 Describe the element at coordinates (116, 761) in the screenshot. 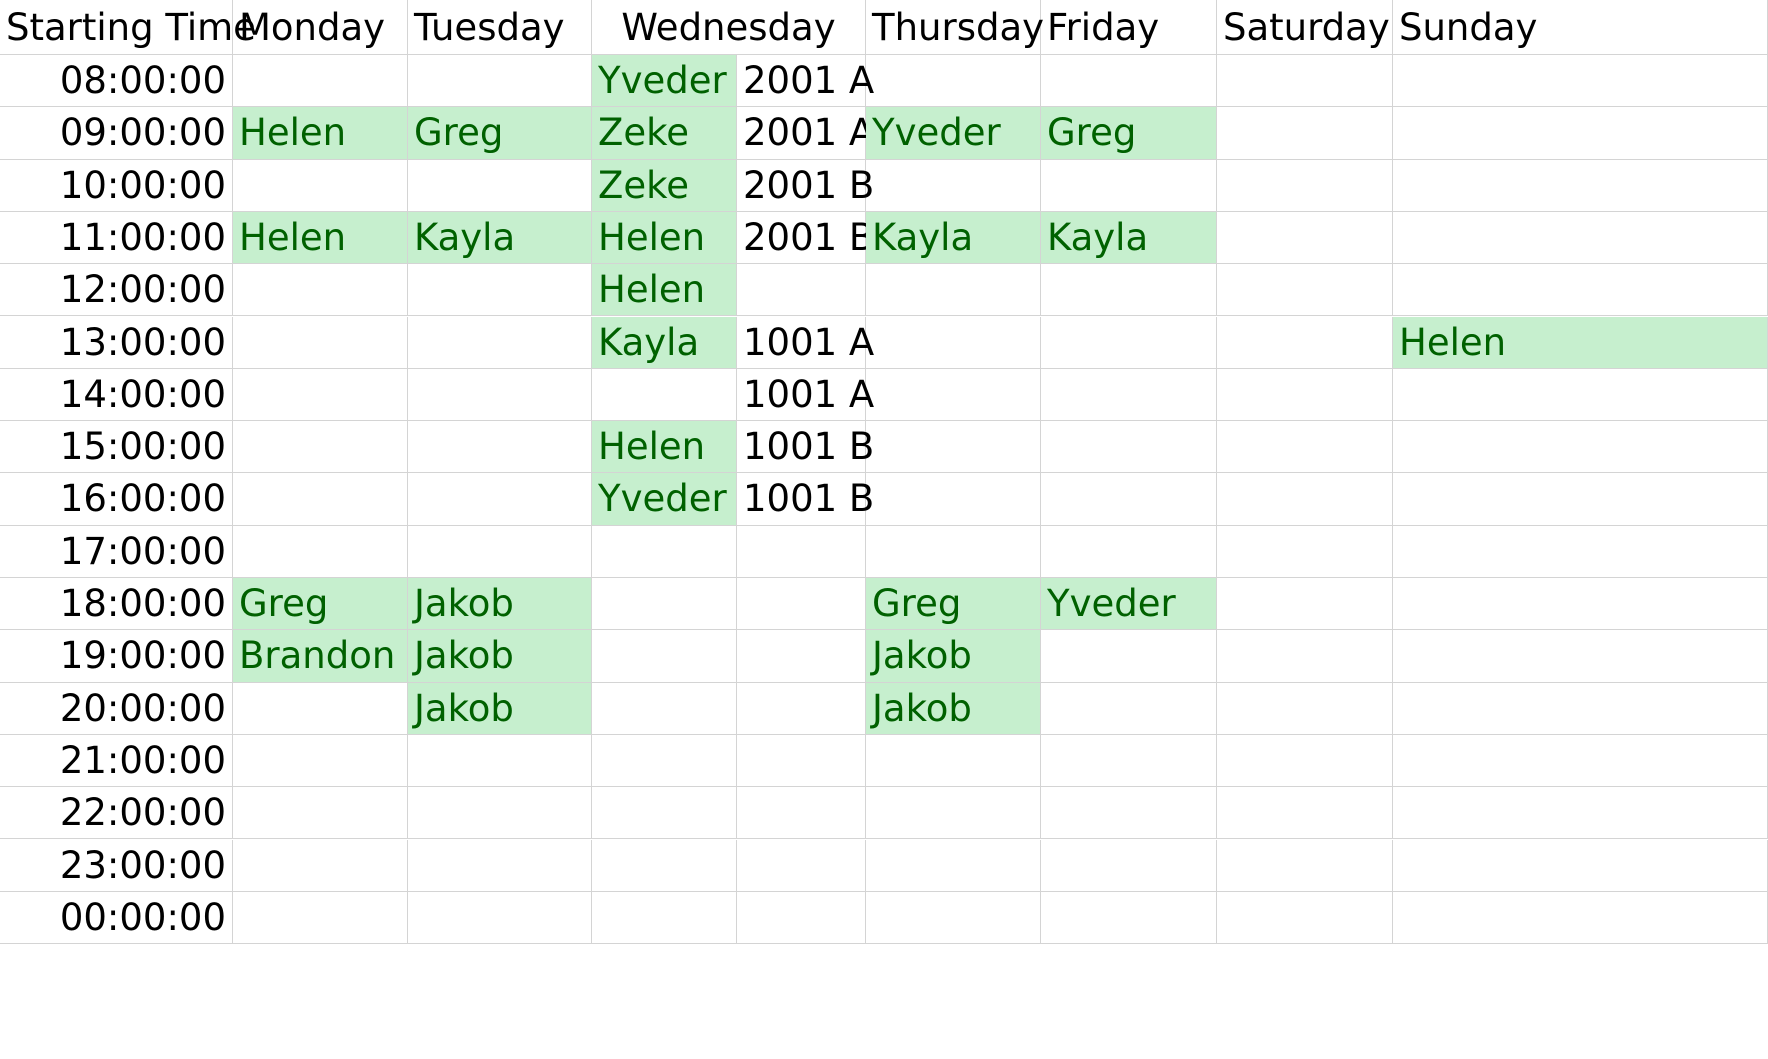

I see `time-cell: 21:00:00` at that location.